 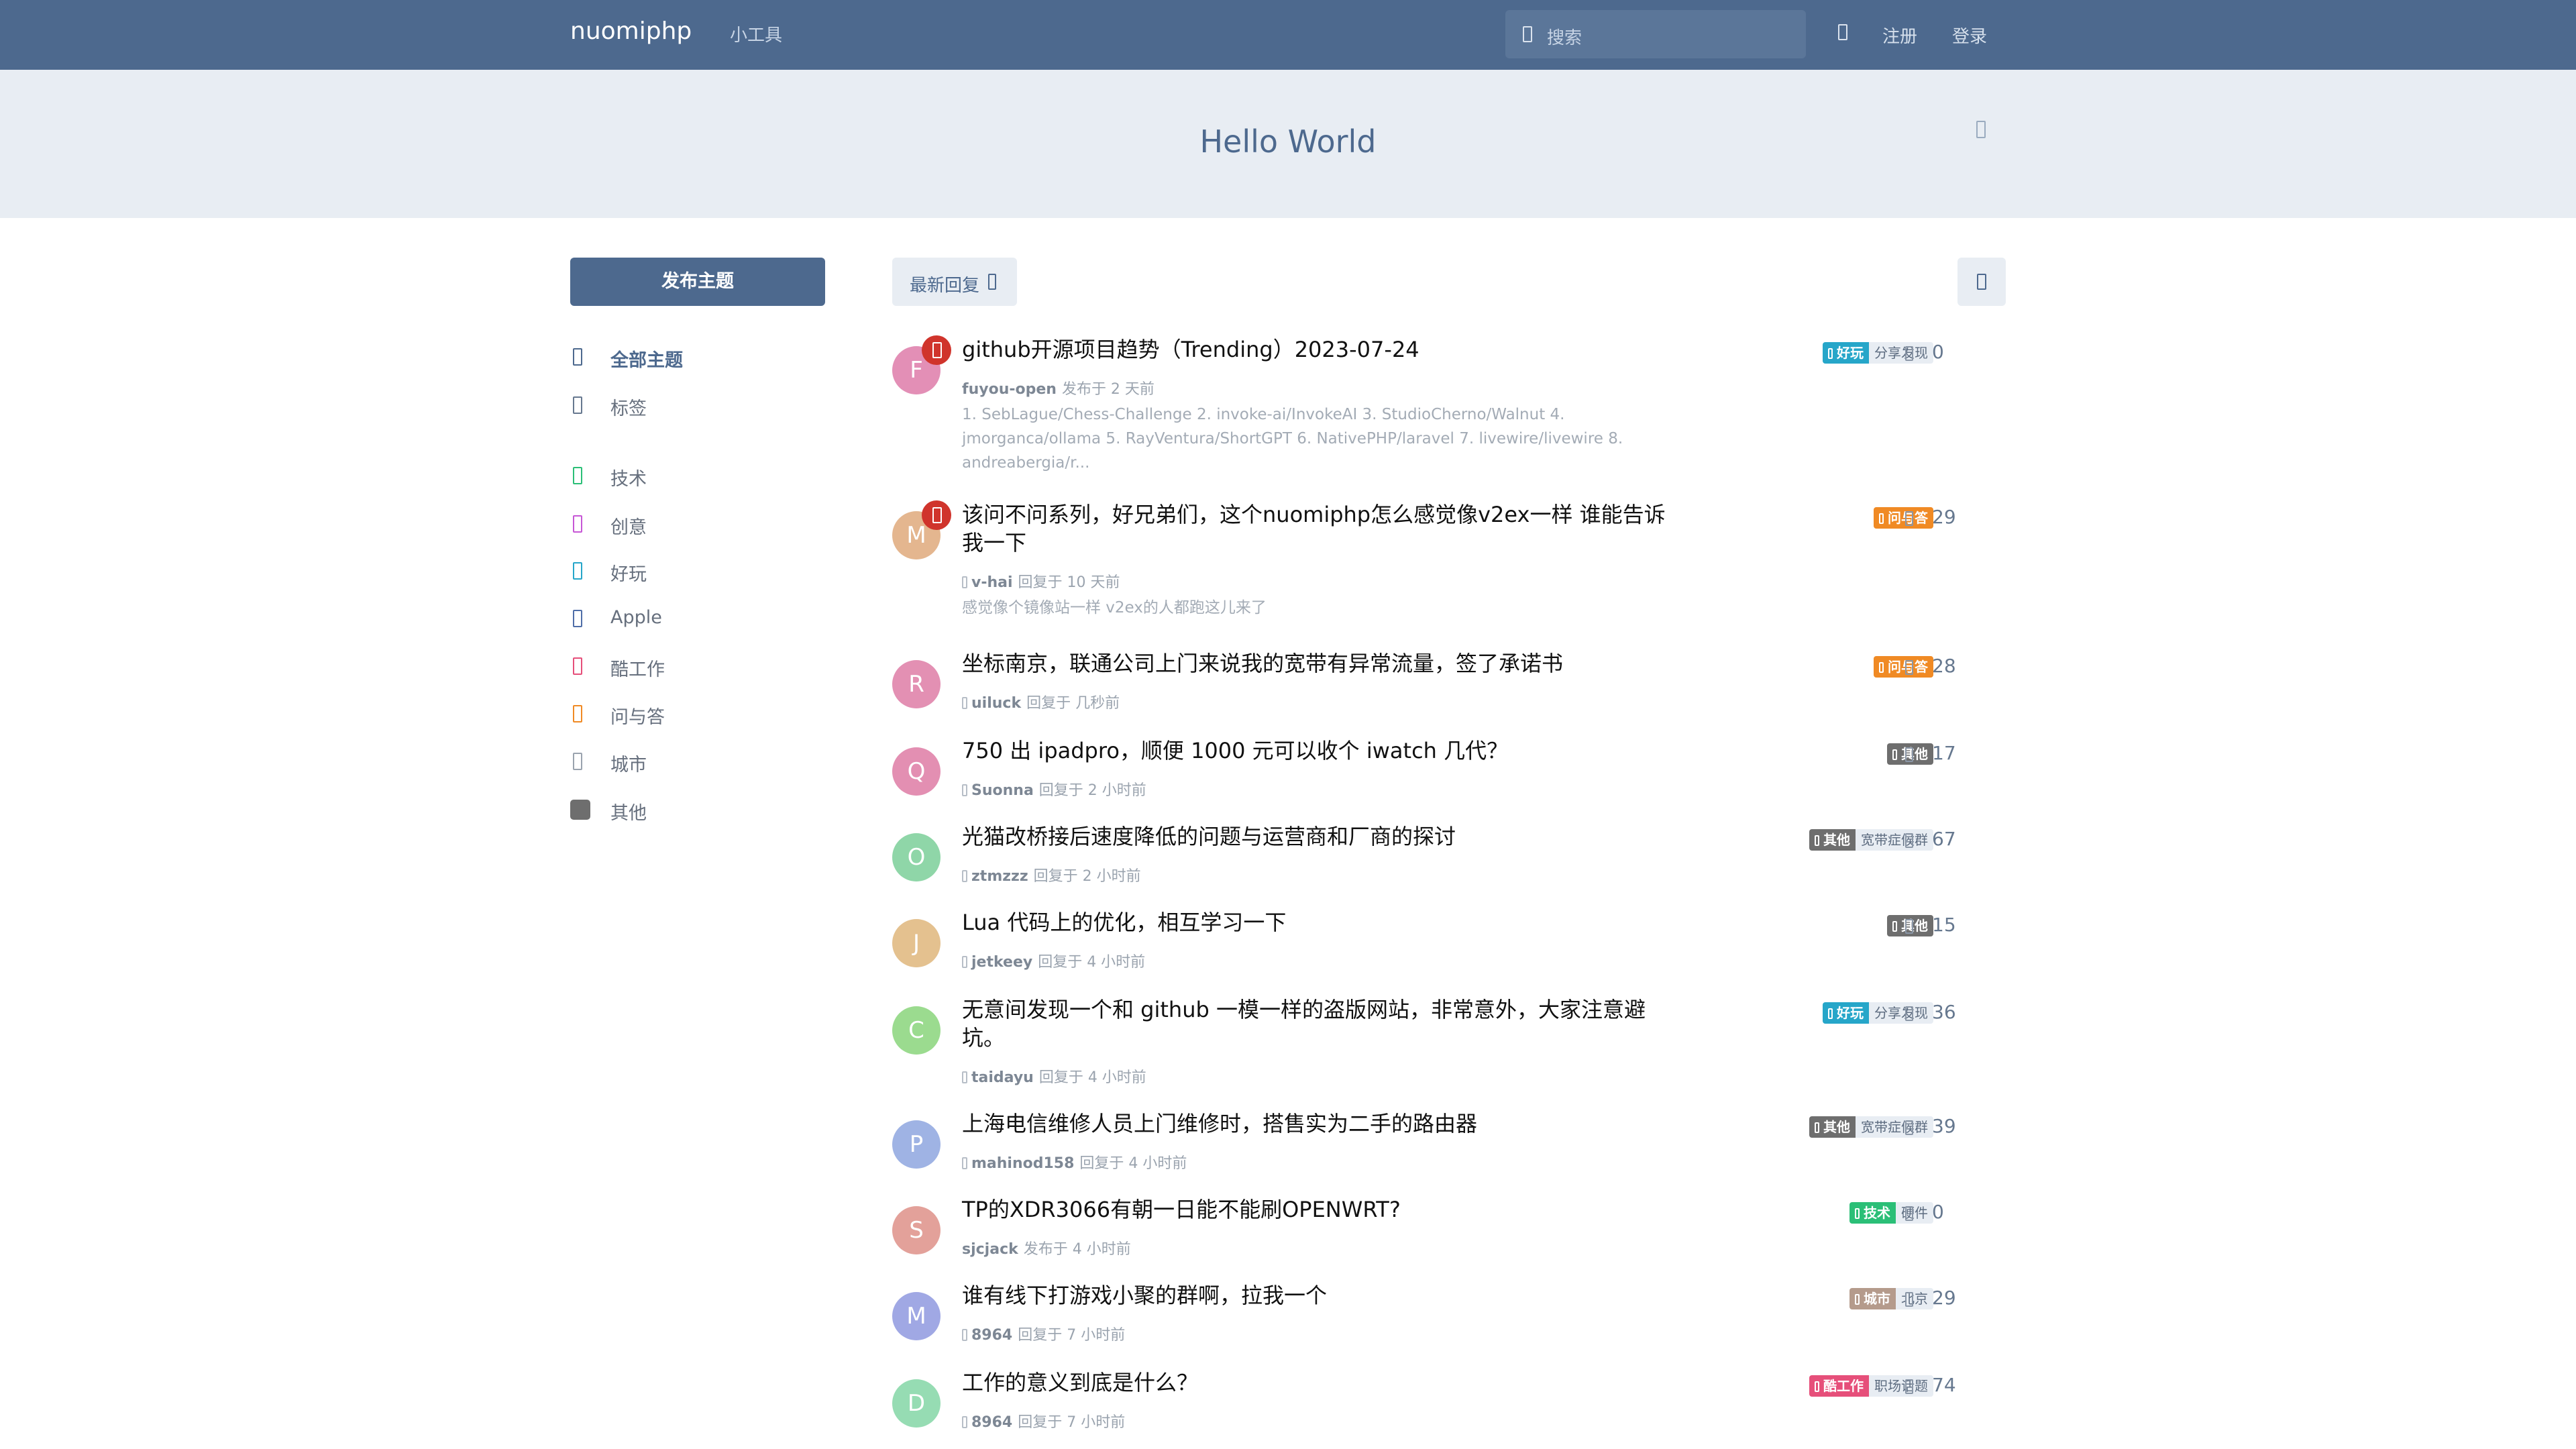 What do you see at coordinates (1836, 840) in the screenshot?
I see `tag-label: 其他` at bounding box center [1836, 840].